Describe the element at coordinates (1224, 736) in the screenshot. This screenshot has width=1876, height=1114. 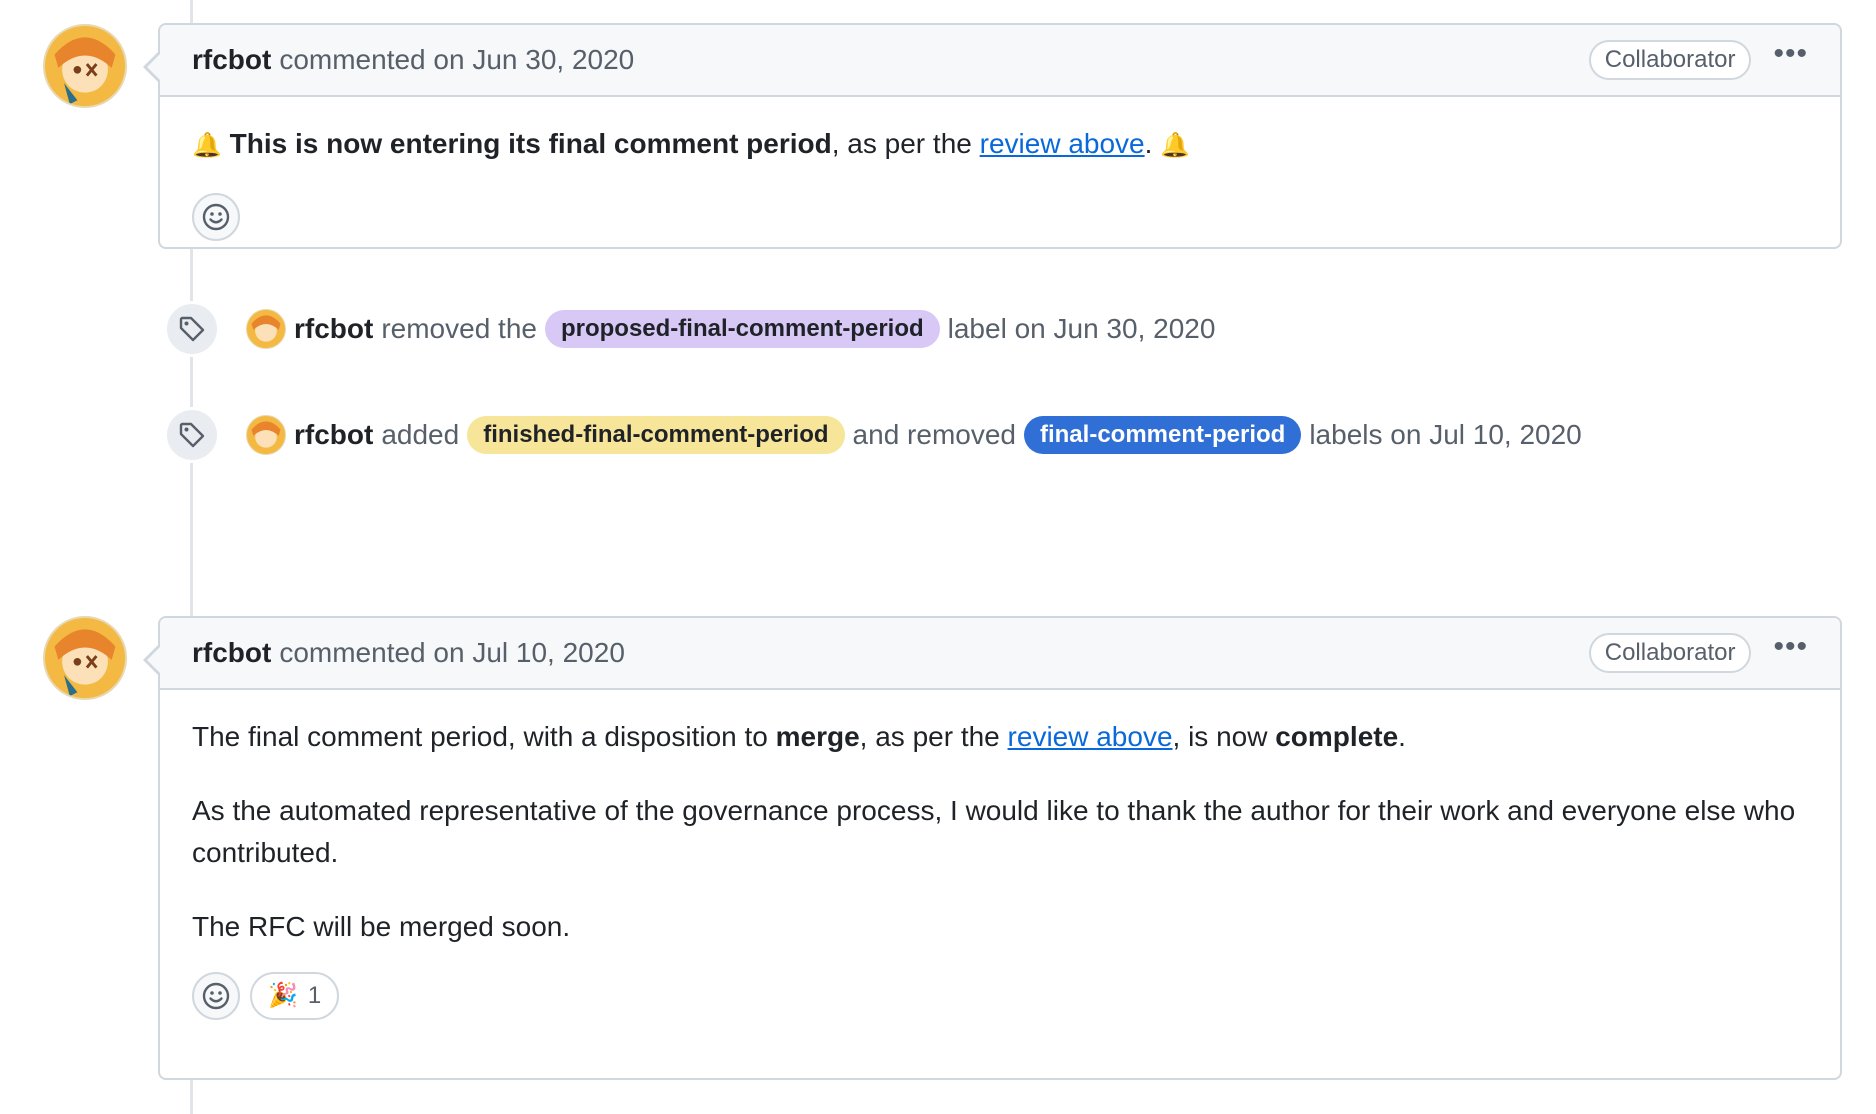
I see `text: , is now` at that location.